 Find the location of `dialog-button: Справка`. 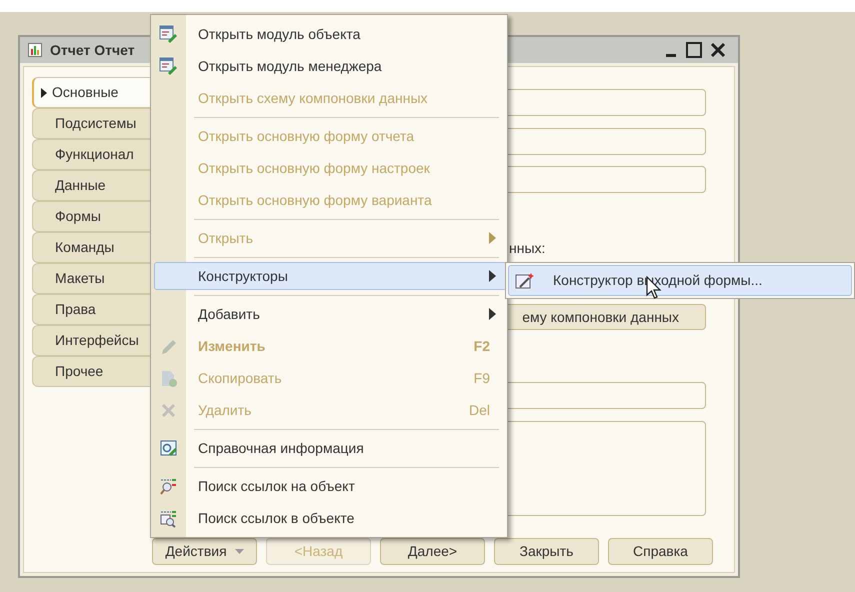

dialog-button: Справка is located at coordinates (660, 551).